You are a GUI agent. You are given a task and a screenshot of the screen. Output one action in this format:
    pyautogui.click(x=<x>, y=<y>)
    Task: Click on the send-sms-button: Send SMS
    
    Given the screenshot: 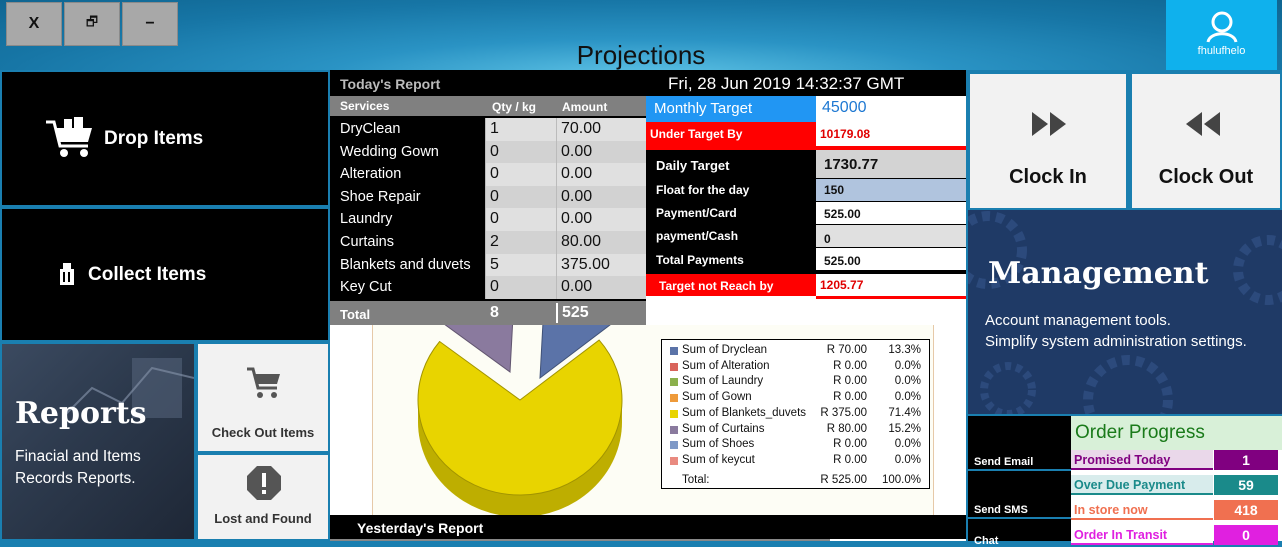 What is the action you would take?
    pyautogui.click(x=1019, y=494)
    